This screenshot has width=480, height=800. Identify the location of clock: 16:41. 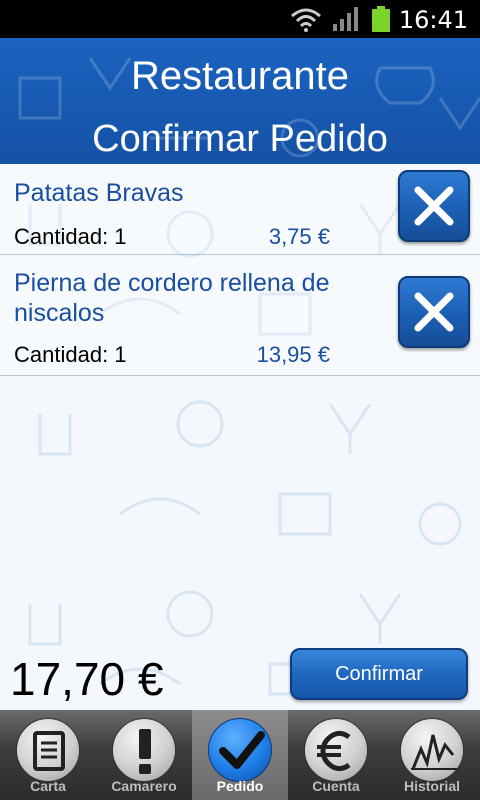
(433, 20).